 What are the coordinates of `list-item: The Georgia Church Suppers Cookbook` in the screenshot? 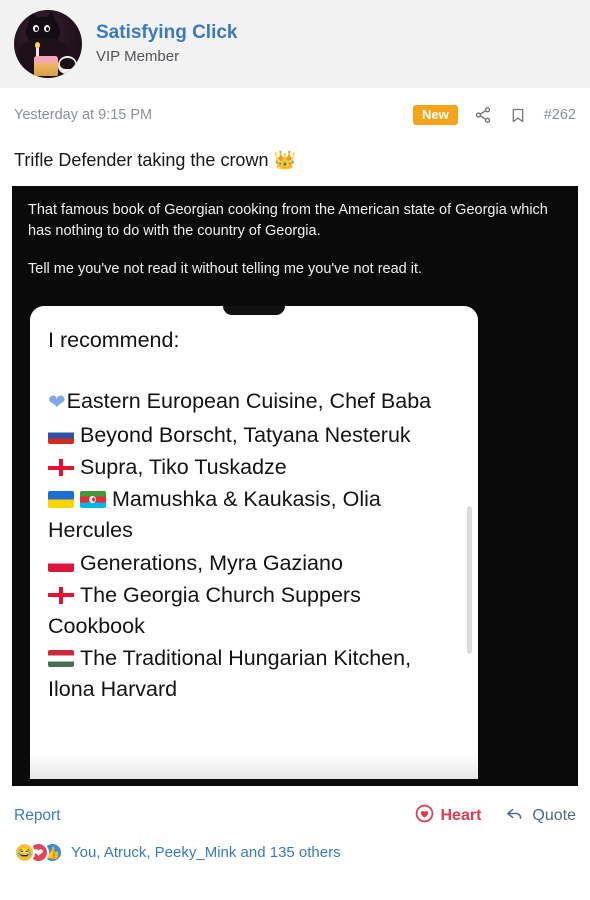 It's located at (254, 611).